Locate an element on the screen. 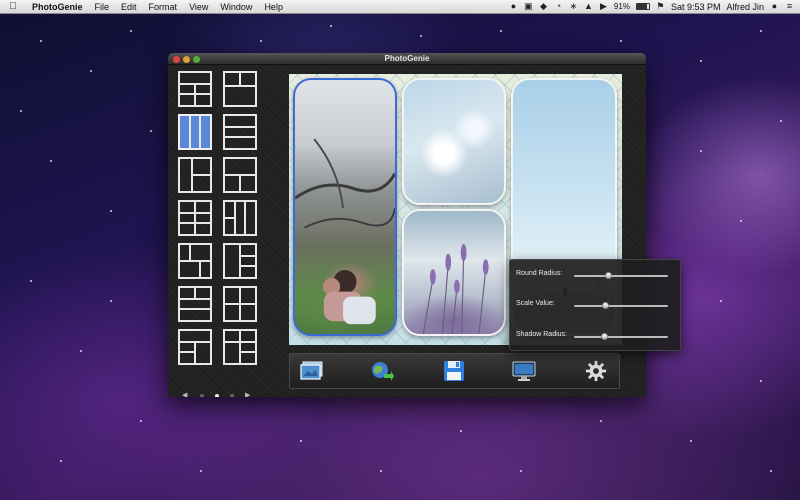 The image size is (800, 500). shadow-radius-row: Shadow Radius: is located at coordinates (594, 336).